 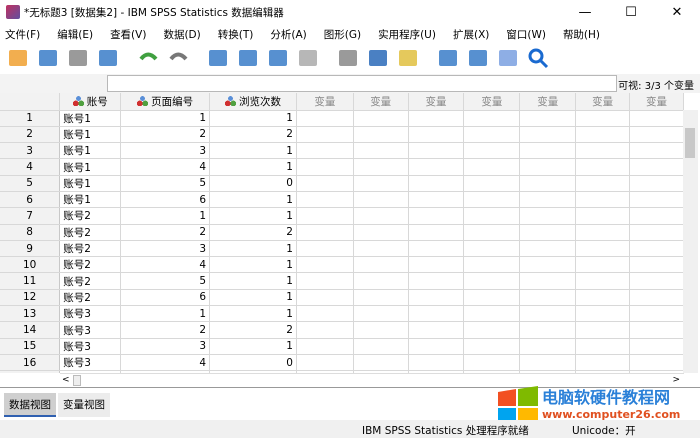 What do you see at coordinates (30, 200) in the screenshot?
I see `row-number: 6` at bounding box center [30, 200].